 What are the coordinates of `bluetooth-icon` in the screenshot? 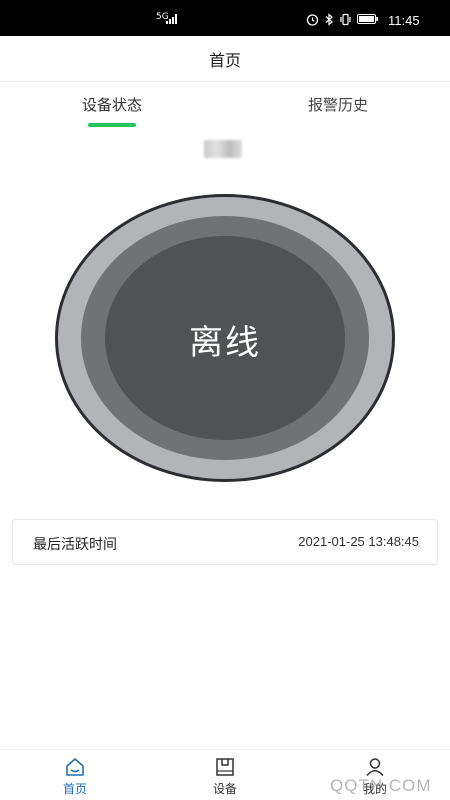 It's located at (329, 19).